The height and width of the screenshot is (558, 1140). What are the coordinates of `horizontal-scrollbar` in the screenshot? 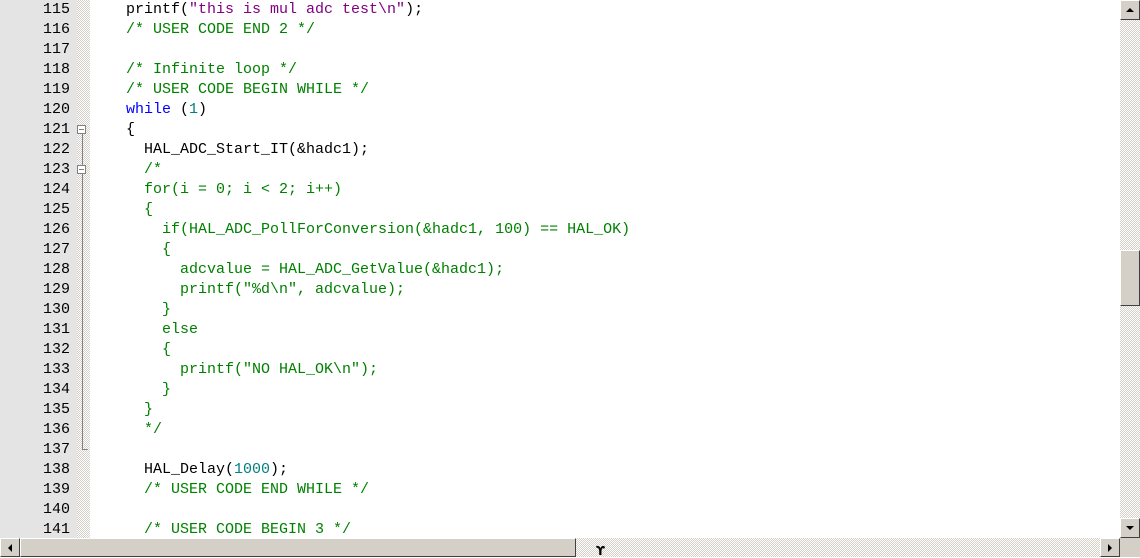 It's located at (560, 547).